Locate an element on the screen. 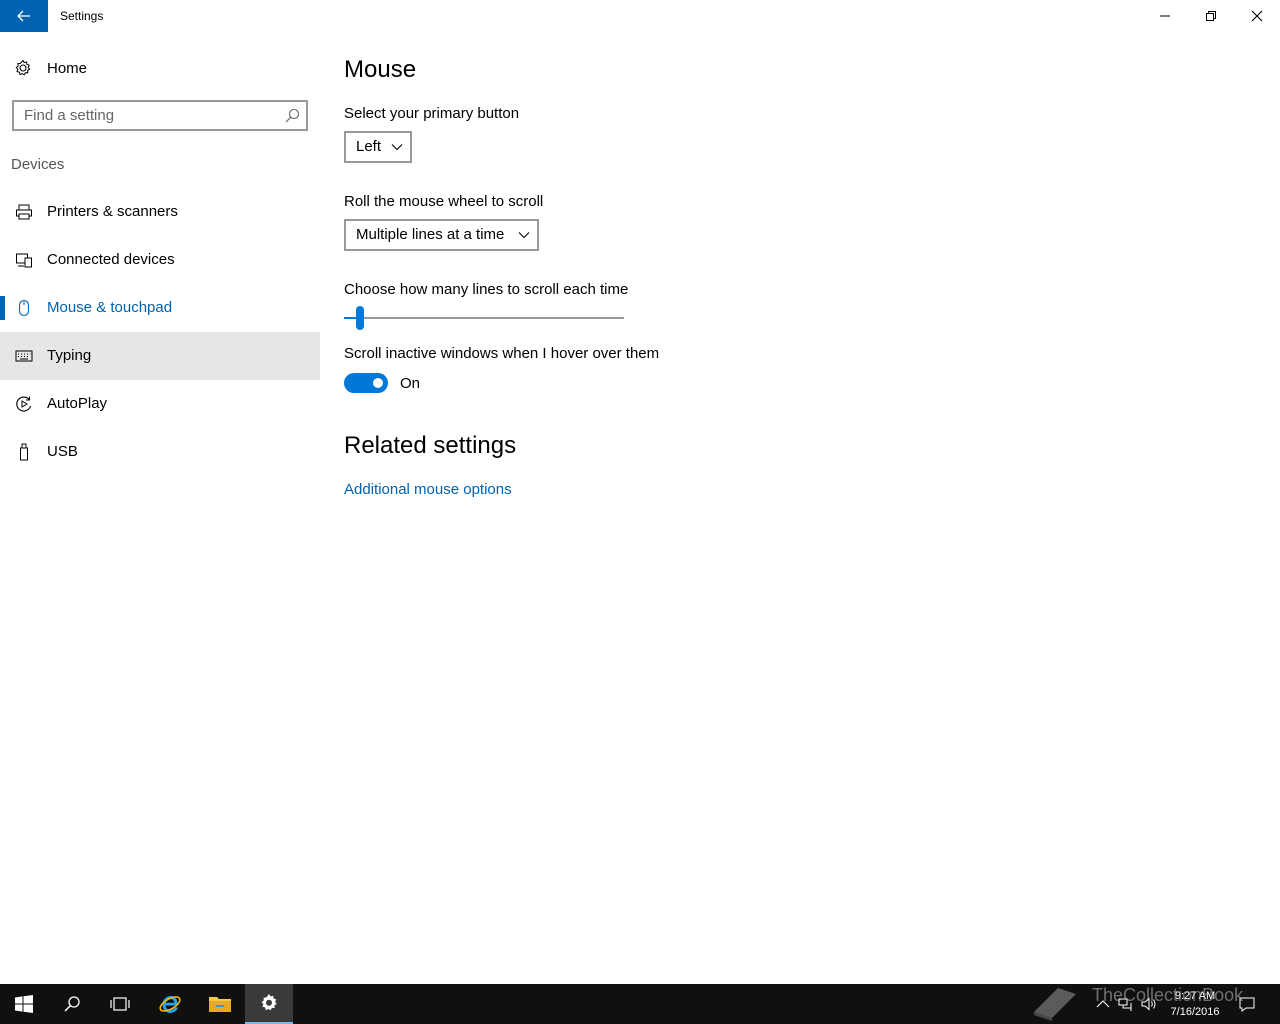 The image size is (1280, 1024). inactive-scroll-toggle is located at coordinates (366, 383).